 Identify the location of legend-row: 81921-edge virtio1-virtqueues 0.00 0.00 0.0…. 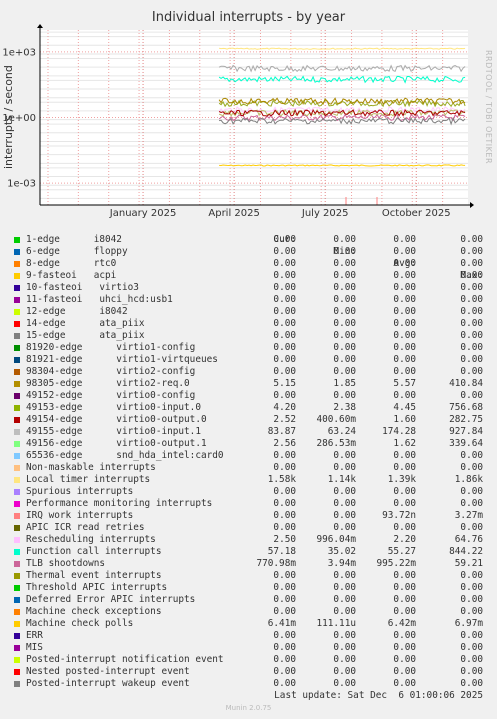
(254, 360).